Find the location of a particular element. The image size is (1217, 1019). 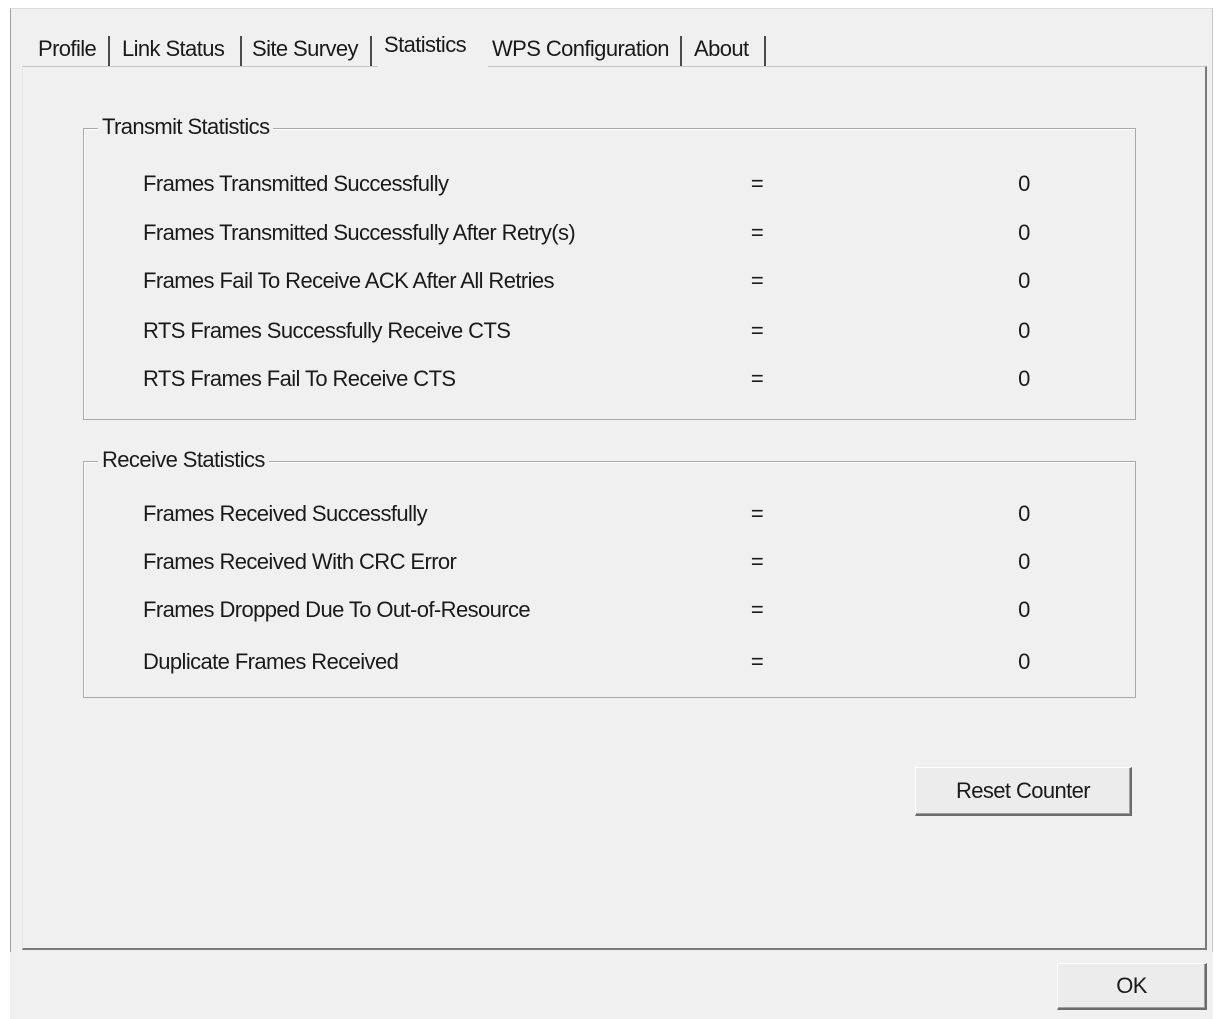

ok-button: OK is located at coordinates (1132, 986).